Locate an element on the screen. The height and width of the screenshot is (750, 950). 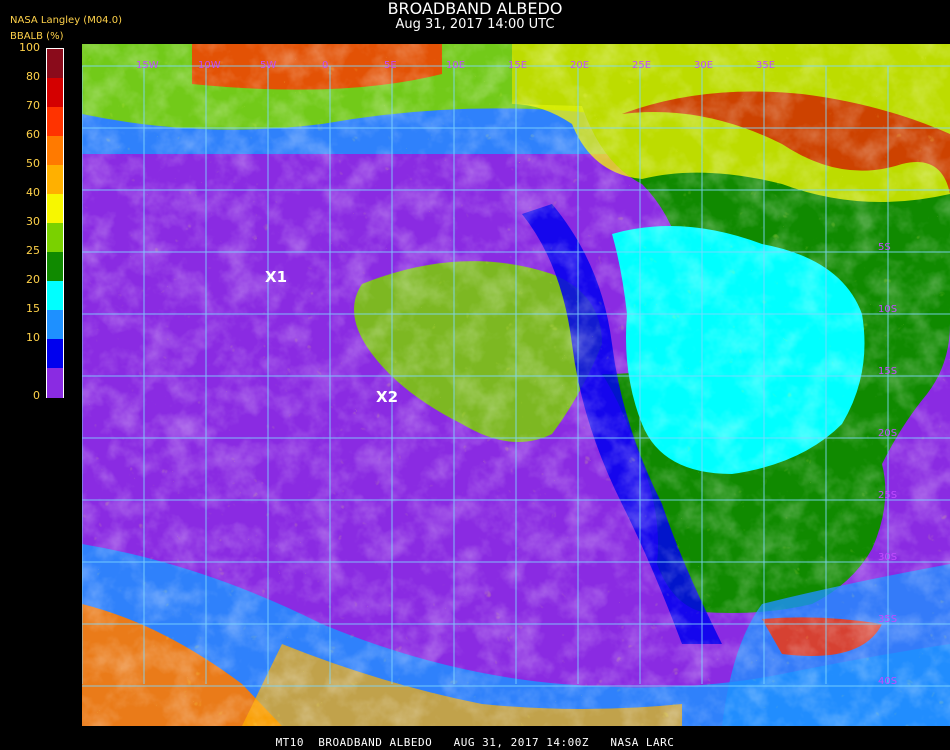
longitude-label: 35E is located at coordinates (765, 65).